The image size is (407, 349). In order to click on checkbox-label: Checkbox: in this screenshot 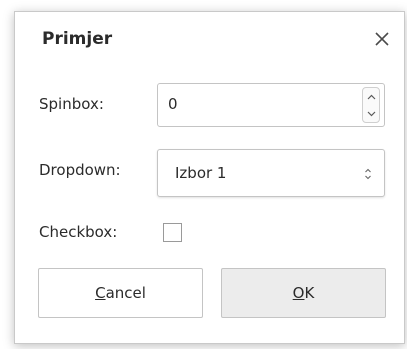, I will do `click(78, 232)`.